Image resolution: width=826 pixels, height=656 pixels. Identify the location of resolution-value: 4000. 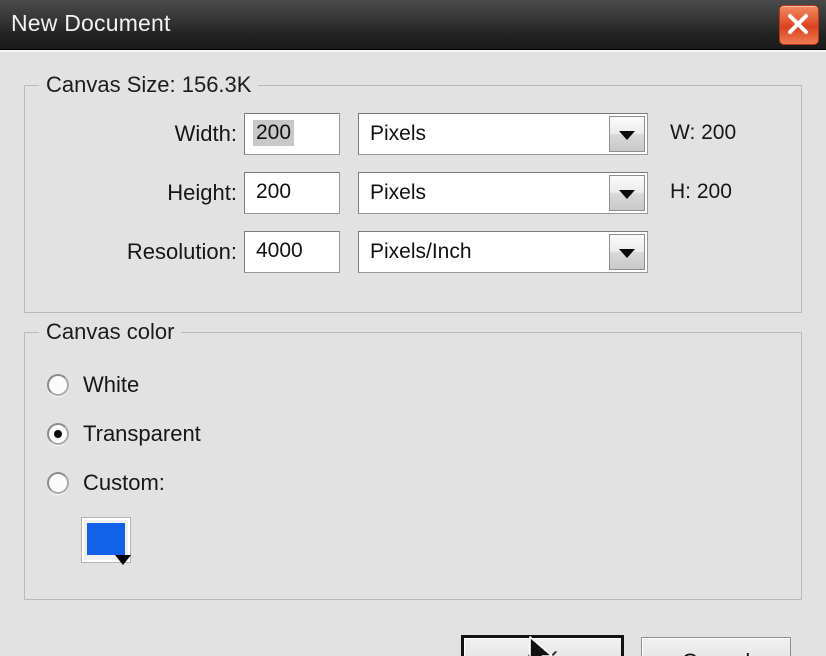
(279, 250).